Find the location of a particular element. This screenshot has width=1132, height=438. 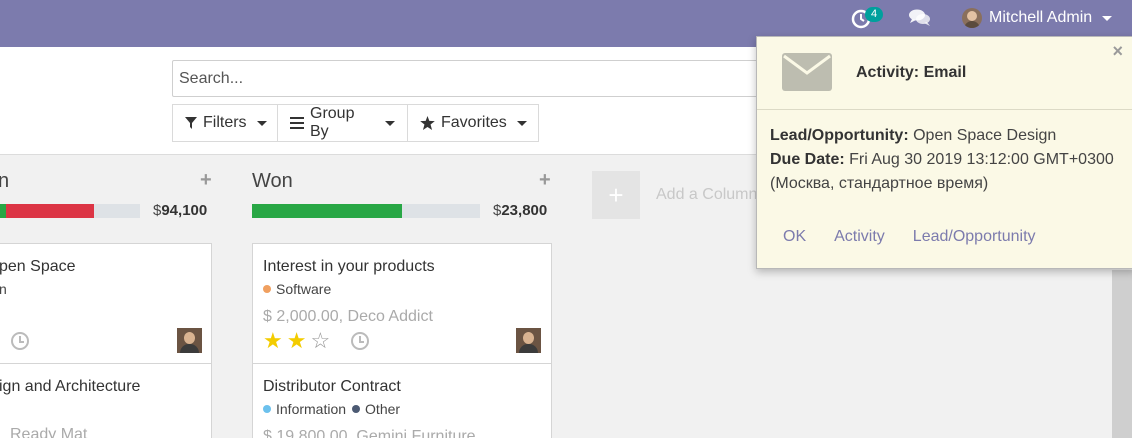

popover-actions: OK Activity Lead/Opportunity is located at coordinates (923, 237).